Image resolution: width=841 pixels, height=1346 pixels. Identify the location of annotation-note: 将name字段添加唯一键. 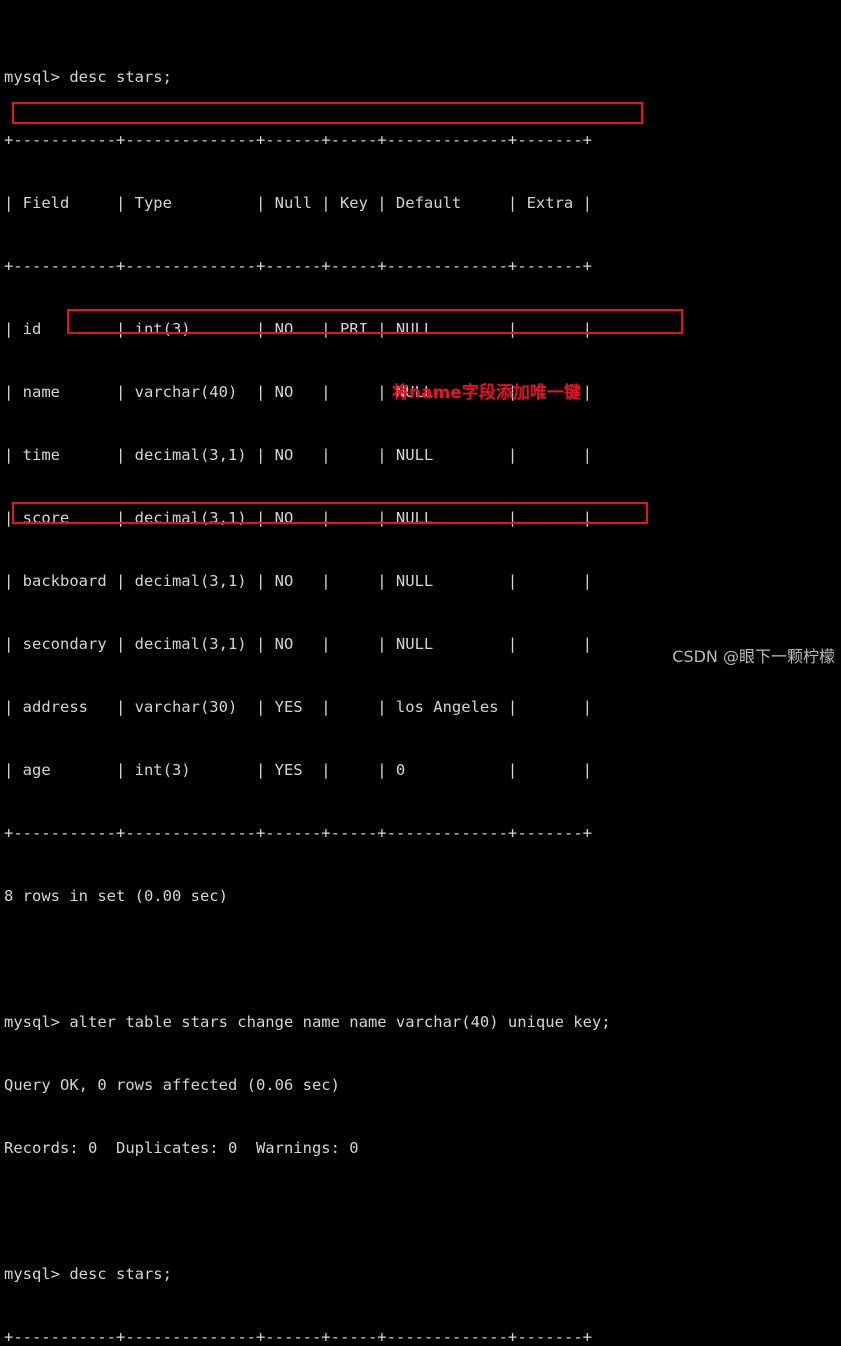
(486, 393).